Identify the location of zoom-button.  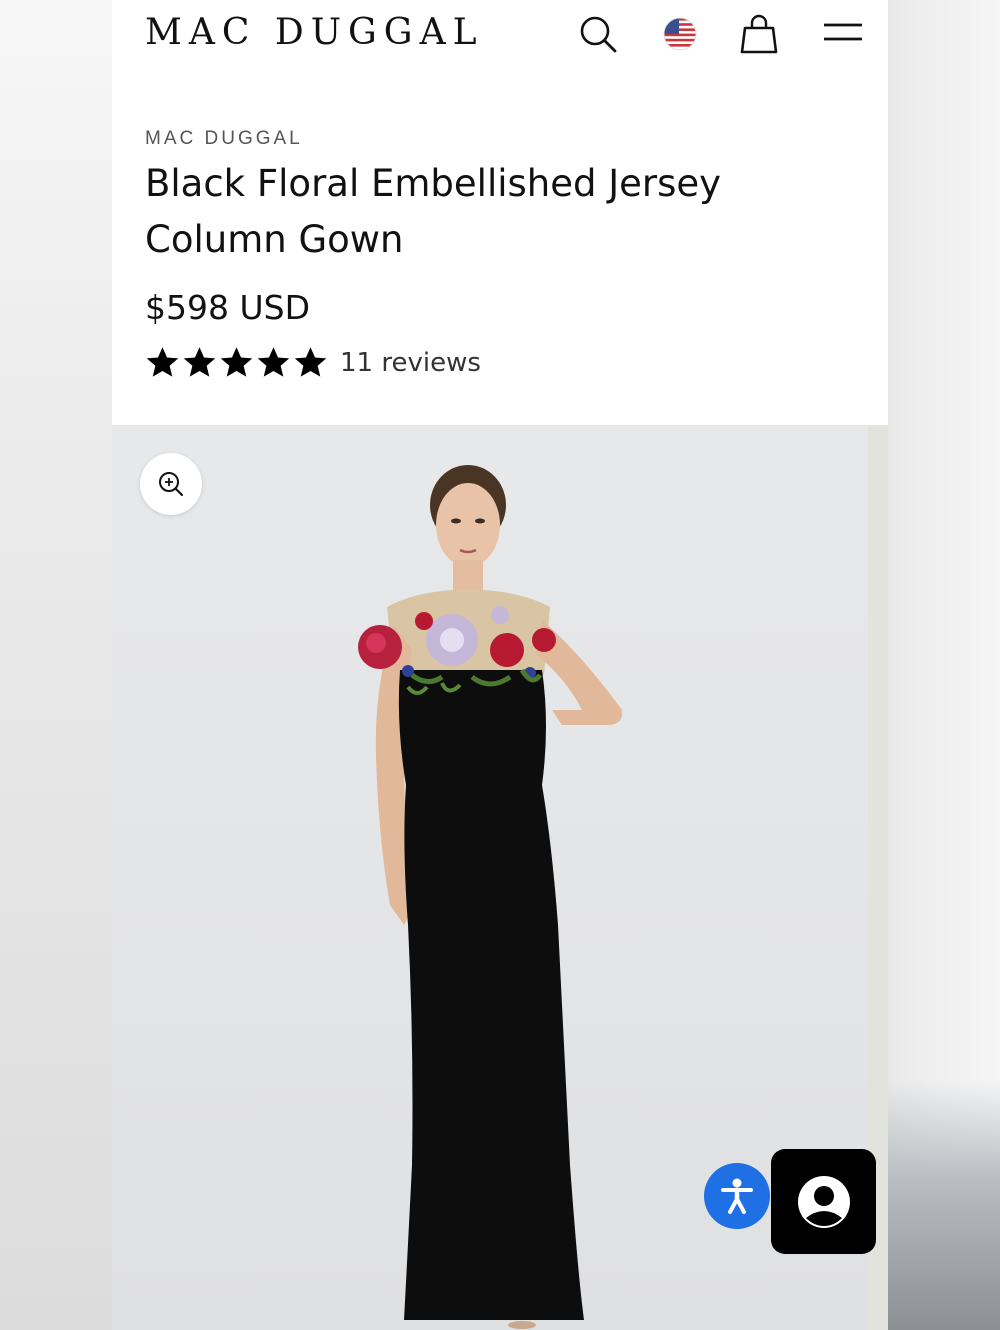
(171, 484).